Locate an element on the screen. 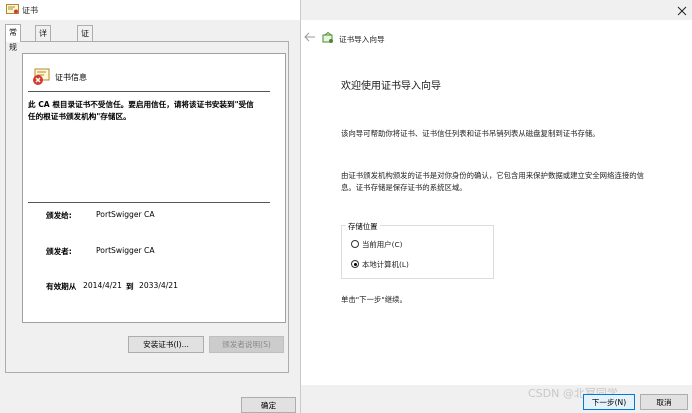 The height and width of the screenshot is (413, 692). valid-from-value: 2014/4/21 is located at coordinates (102, 285).